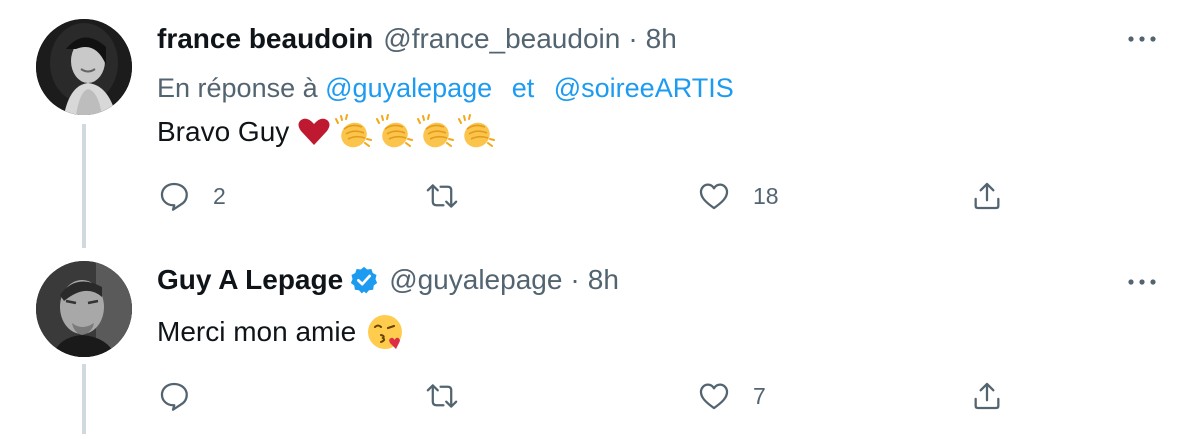 The width and height of the screenshot is (1190, 434). I want to click on face-blowing-a-kiss-emoji, so click(385, 332).